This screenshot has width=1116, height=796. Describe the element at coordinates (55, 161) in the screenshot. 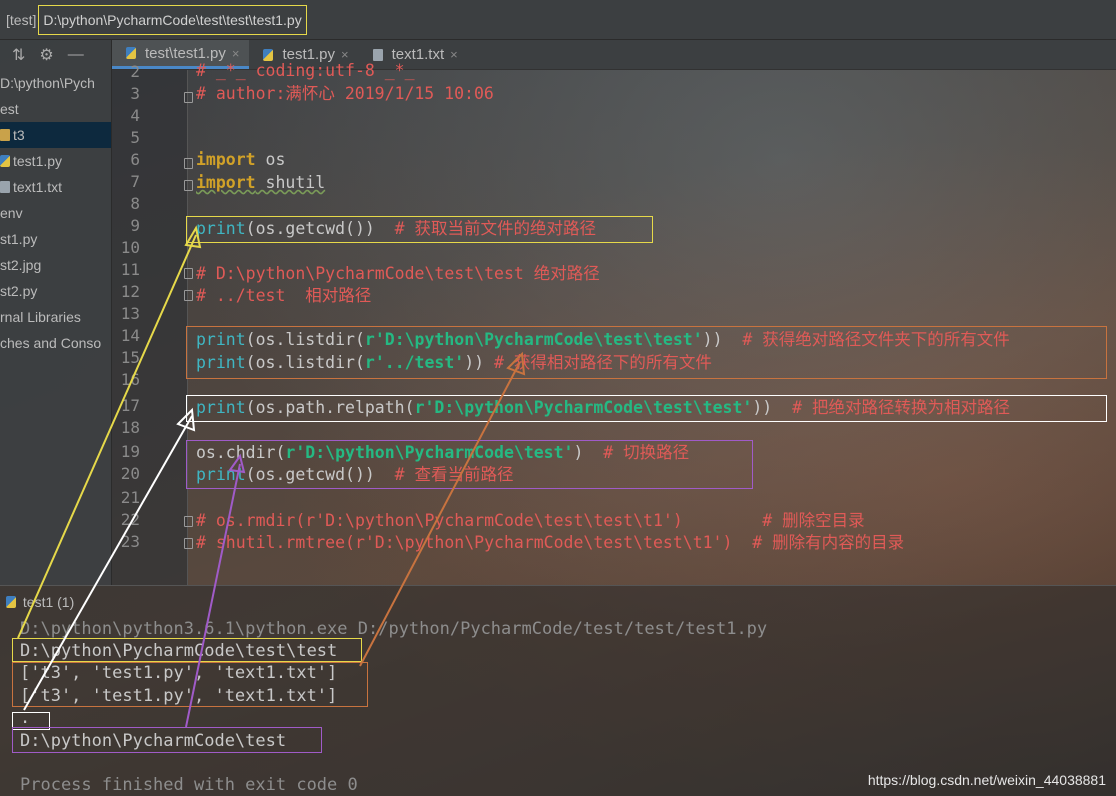

I see `tree-item-test1-py: test1.py` at that location.